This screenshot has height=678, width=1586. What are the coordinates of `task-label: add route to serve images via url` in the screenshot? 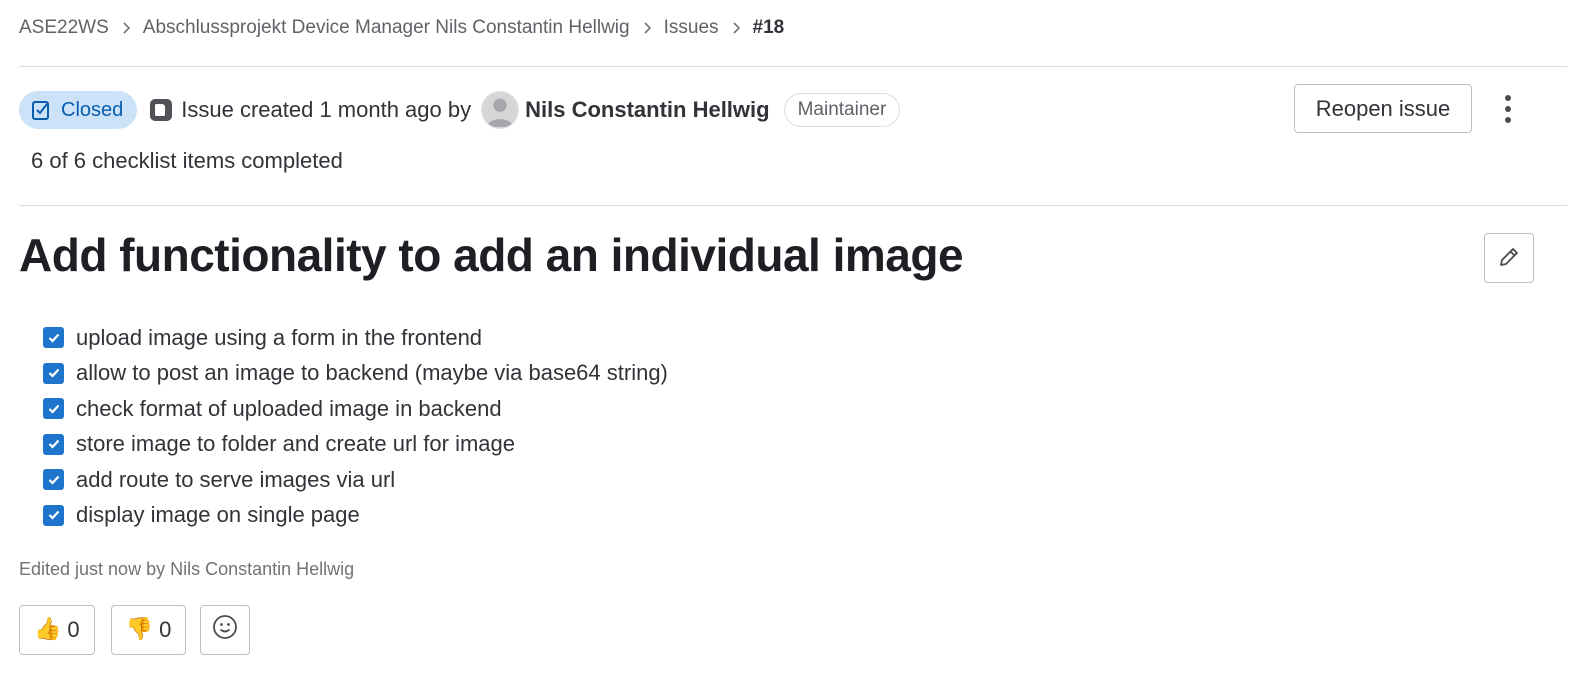 It's located at (236, 479).